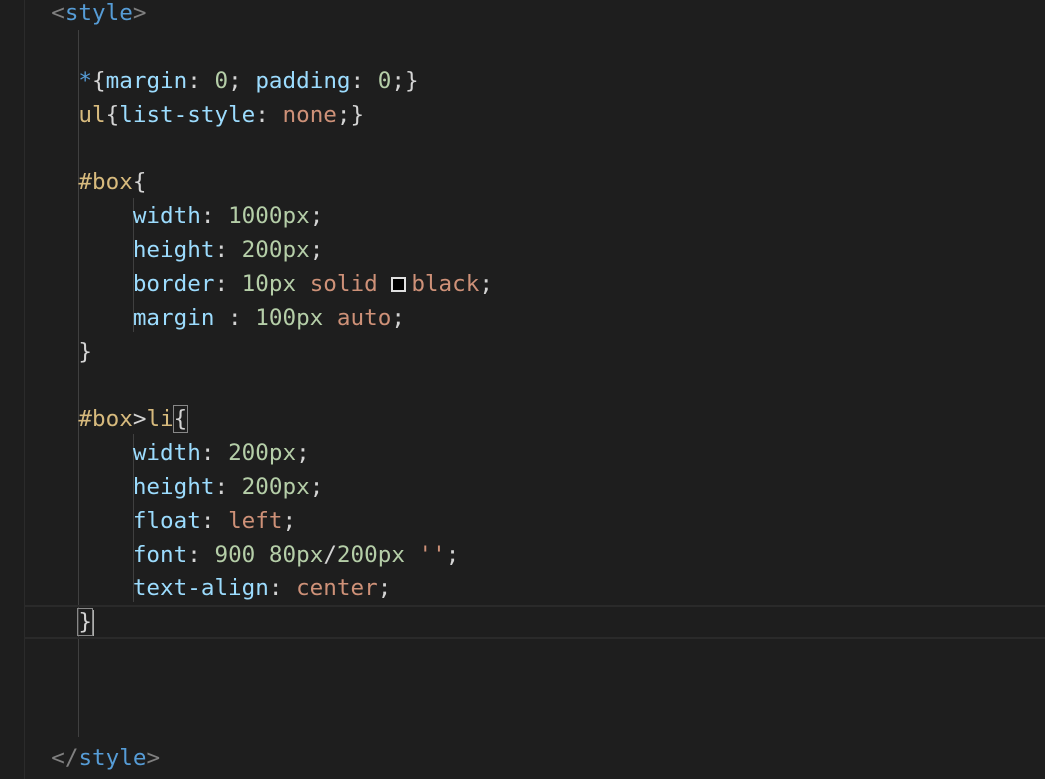  What do you see at coordinates (337, 588) in the screenshot?
I see `code-token: center` at bounding box center [337, 588].